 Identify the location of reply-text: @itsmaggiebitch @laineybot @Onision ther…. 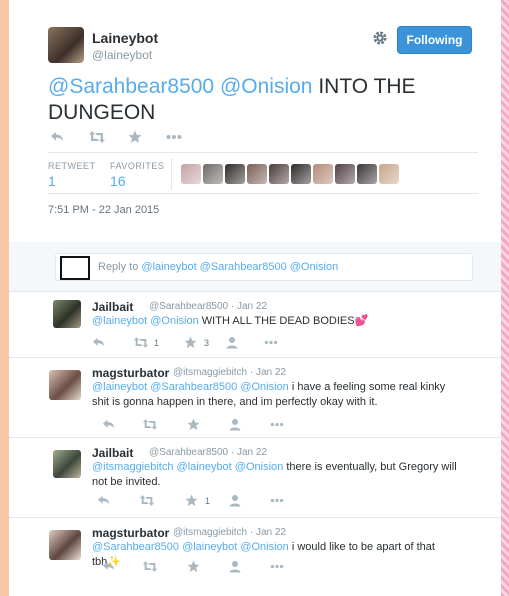
(277, 475).